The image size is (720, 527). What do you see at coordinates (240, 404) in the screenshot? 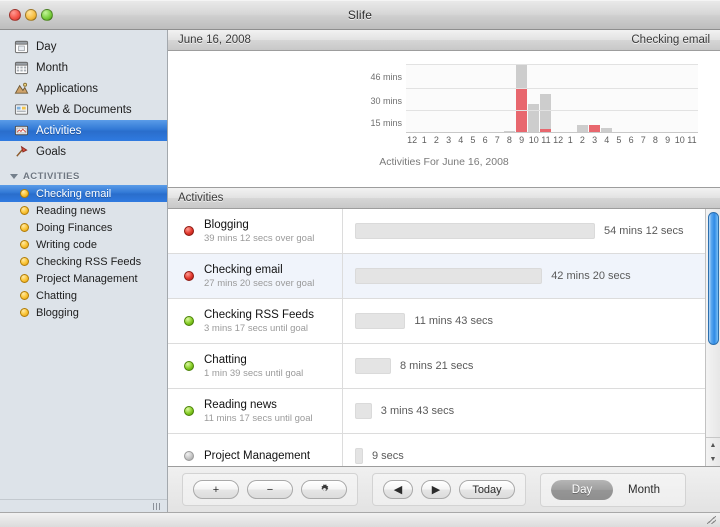
I see `activity-name: Reading news` at bounding box center [240, 404].